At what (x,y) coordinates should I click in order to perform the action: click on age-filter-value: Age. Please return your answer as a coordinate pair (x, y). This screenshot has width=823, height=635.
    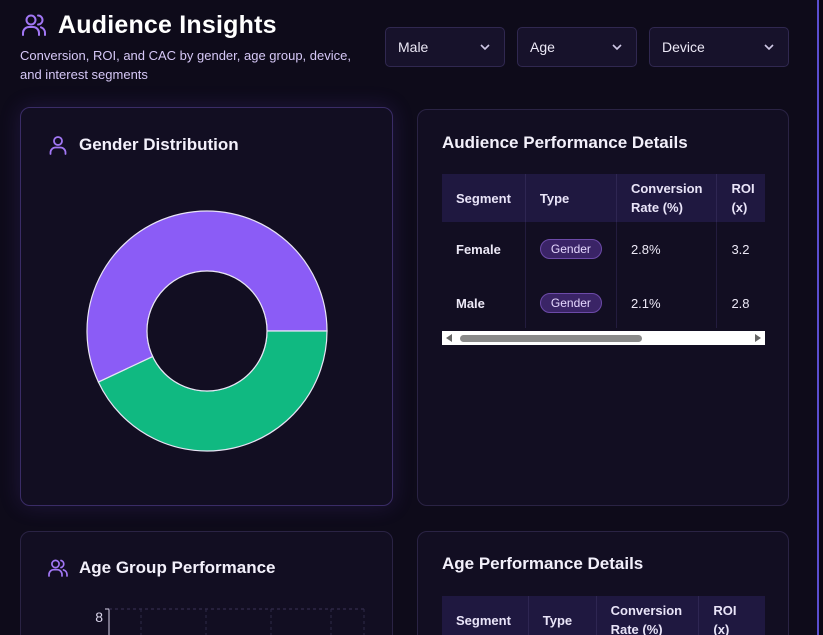
    Looking at the image, I should click on (542, 47).